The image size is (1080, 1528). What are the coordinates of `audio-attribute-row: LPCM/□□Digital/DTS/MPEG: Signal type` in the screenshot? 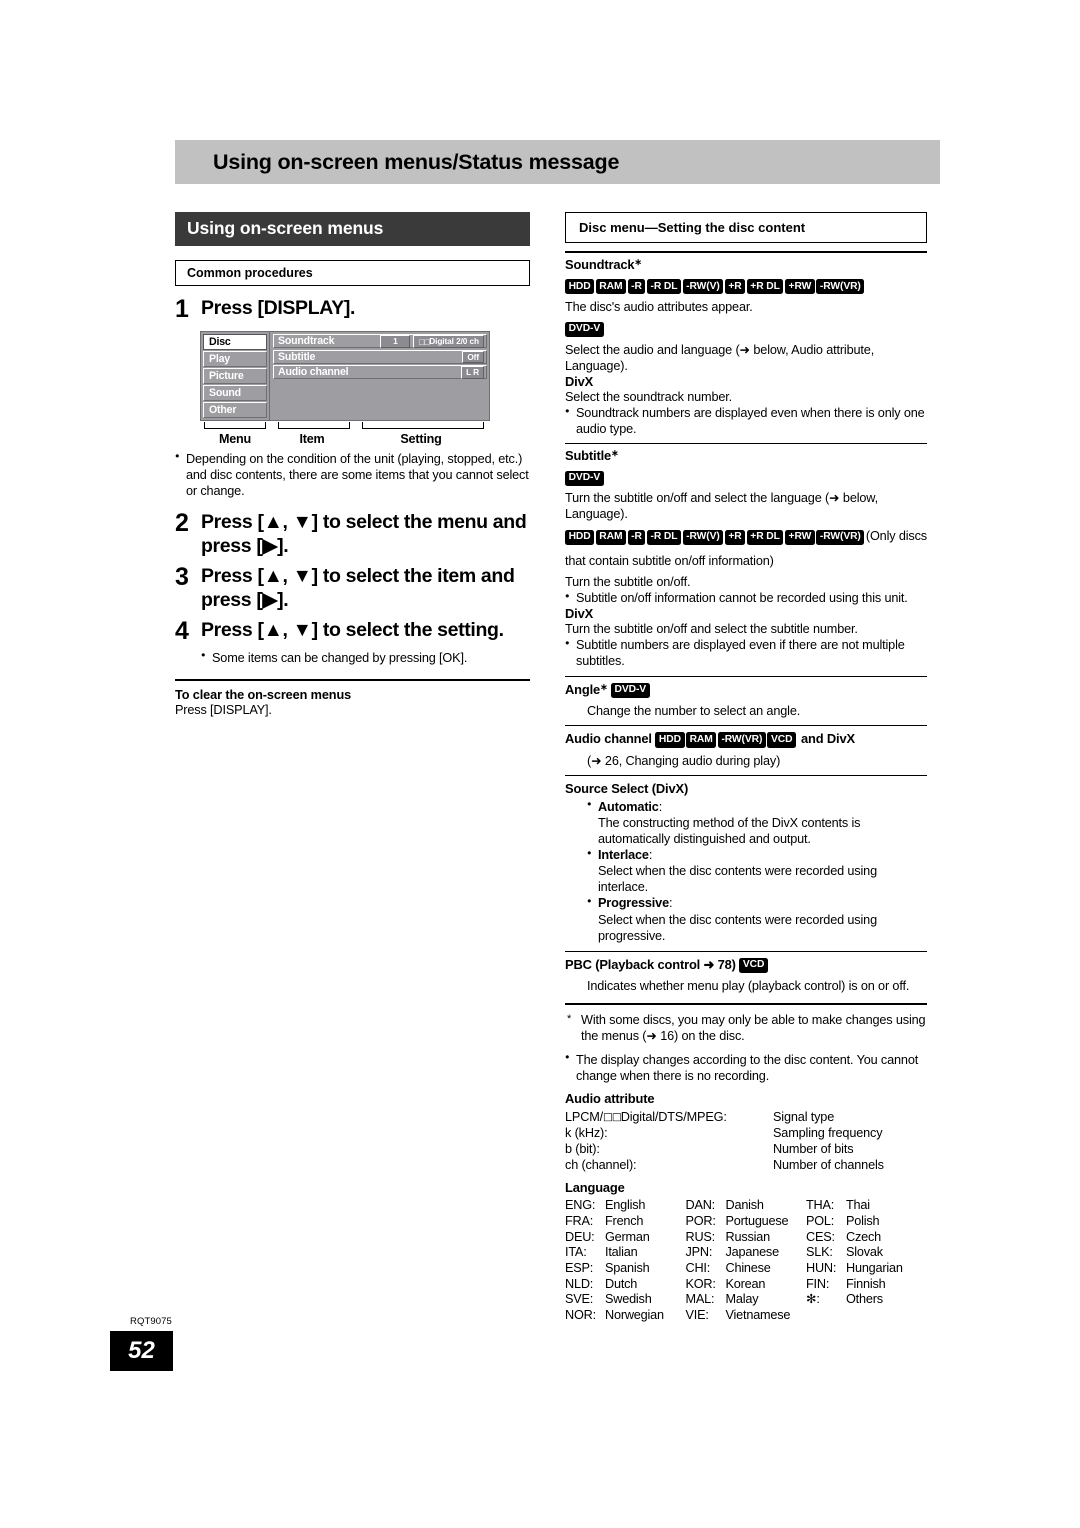 It's located at (746, 1117).